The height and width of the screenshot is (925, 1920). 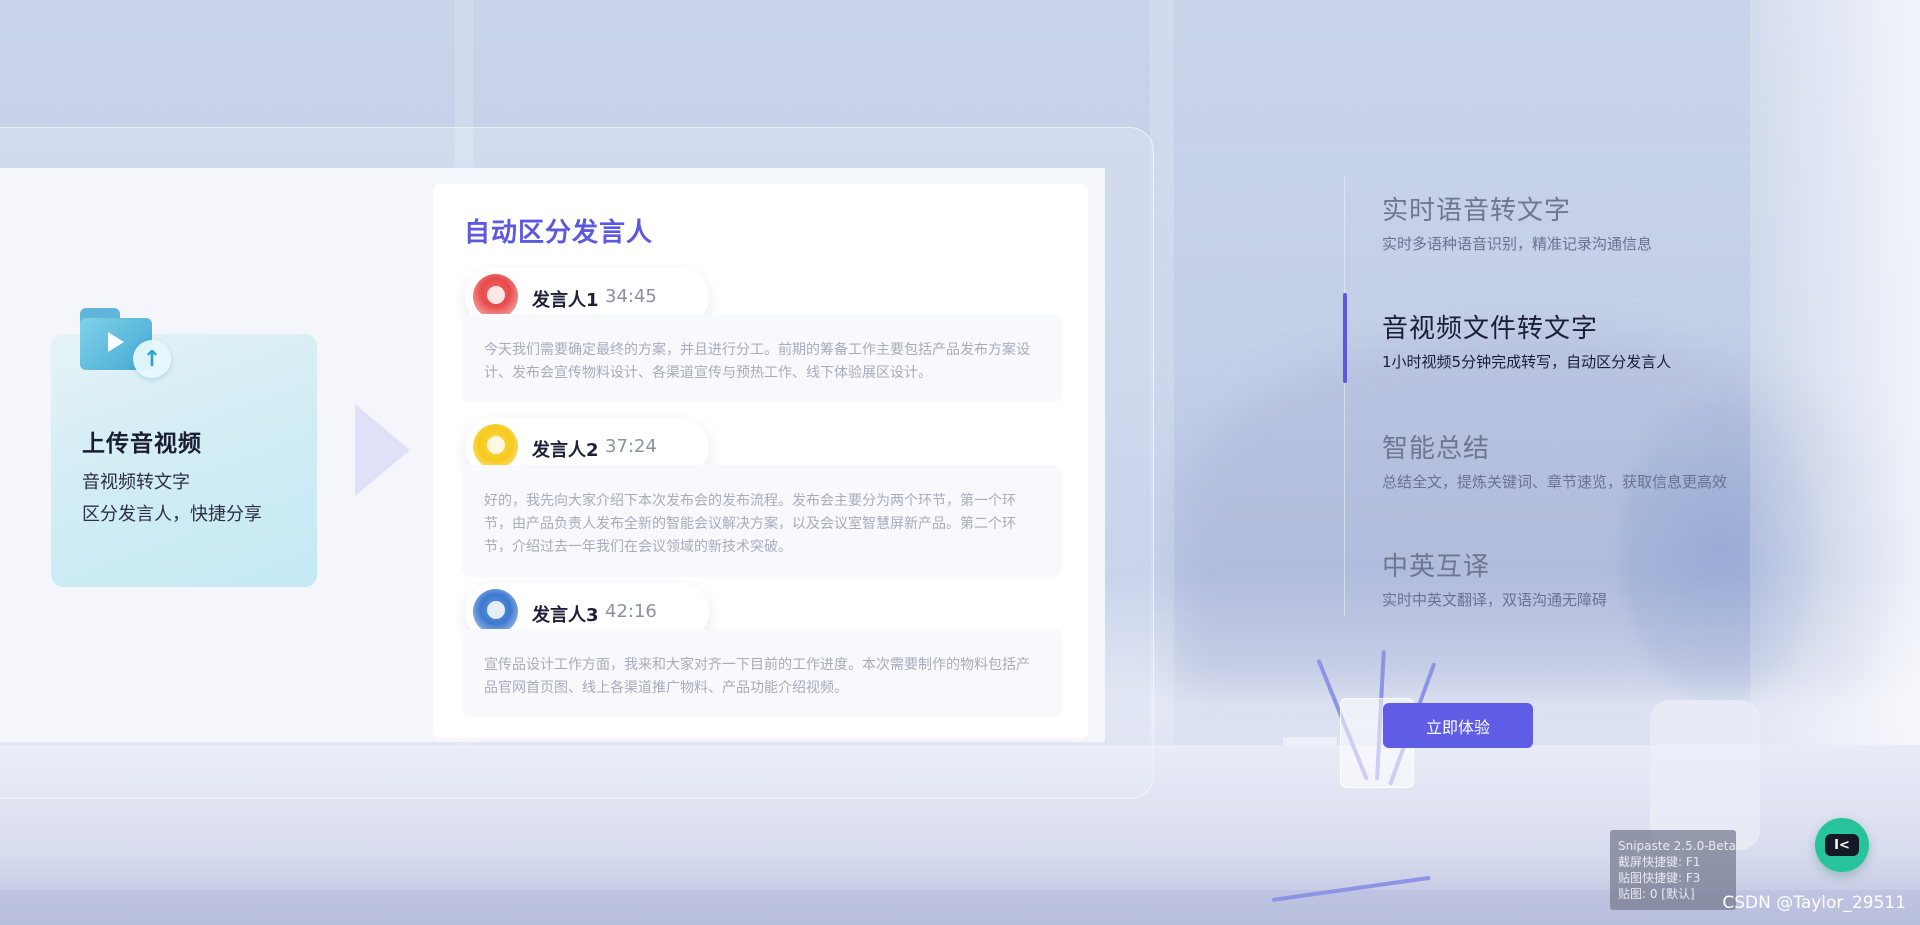 I want to click on speaker-timestamp: 34:45, so click(x=631, y=296).